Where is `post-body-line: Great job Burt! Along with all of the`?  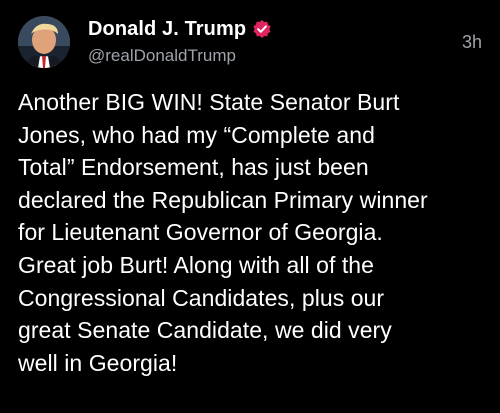 post-body-line: Great job Burt! Along with all of the is located at coordinates (196, 264).